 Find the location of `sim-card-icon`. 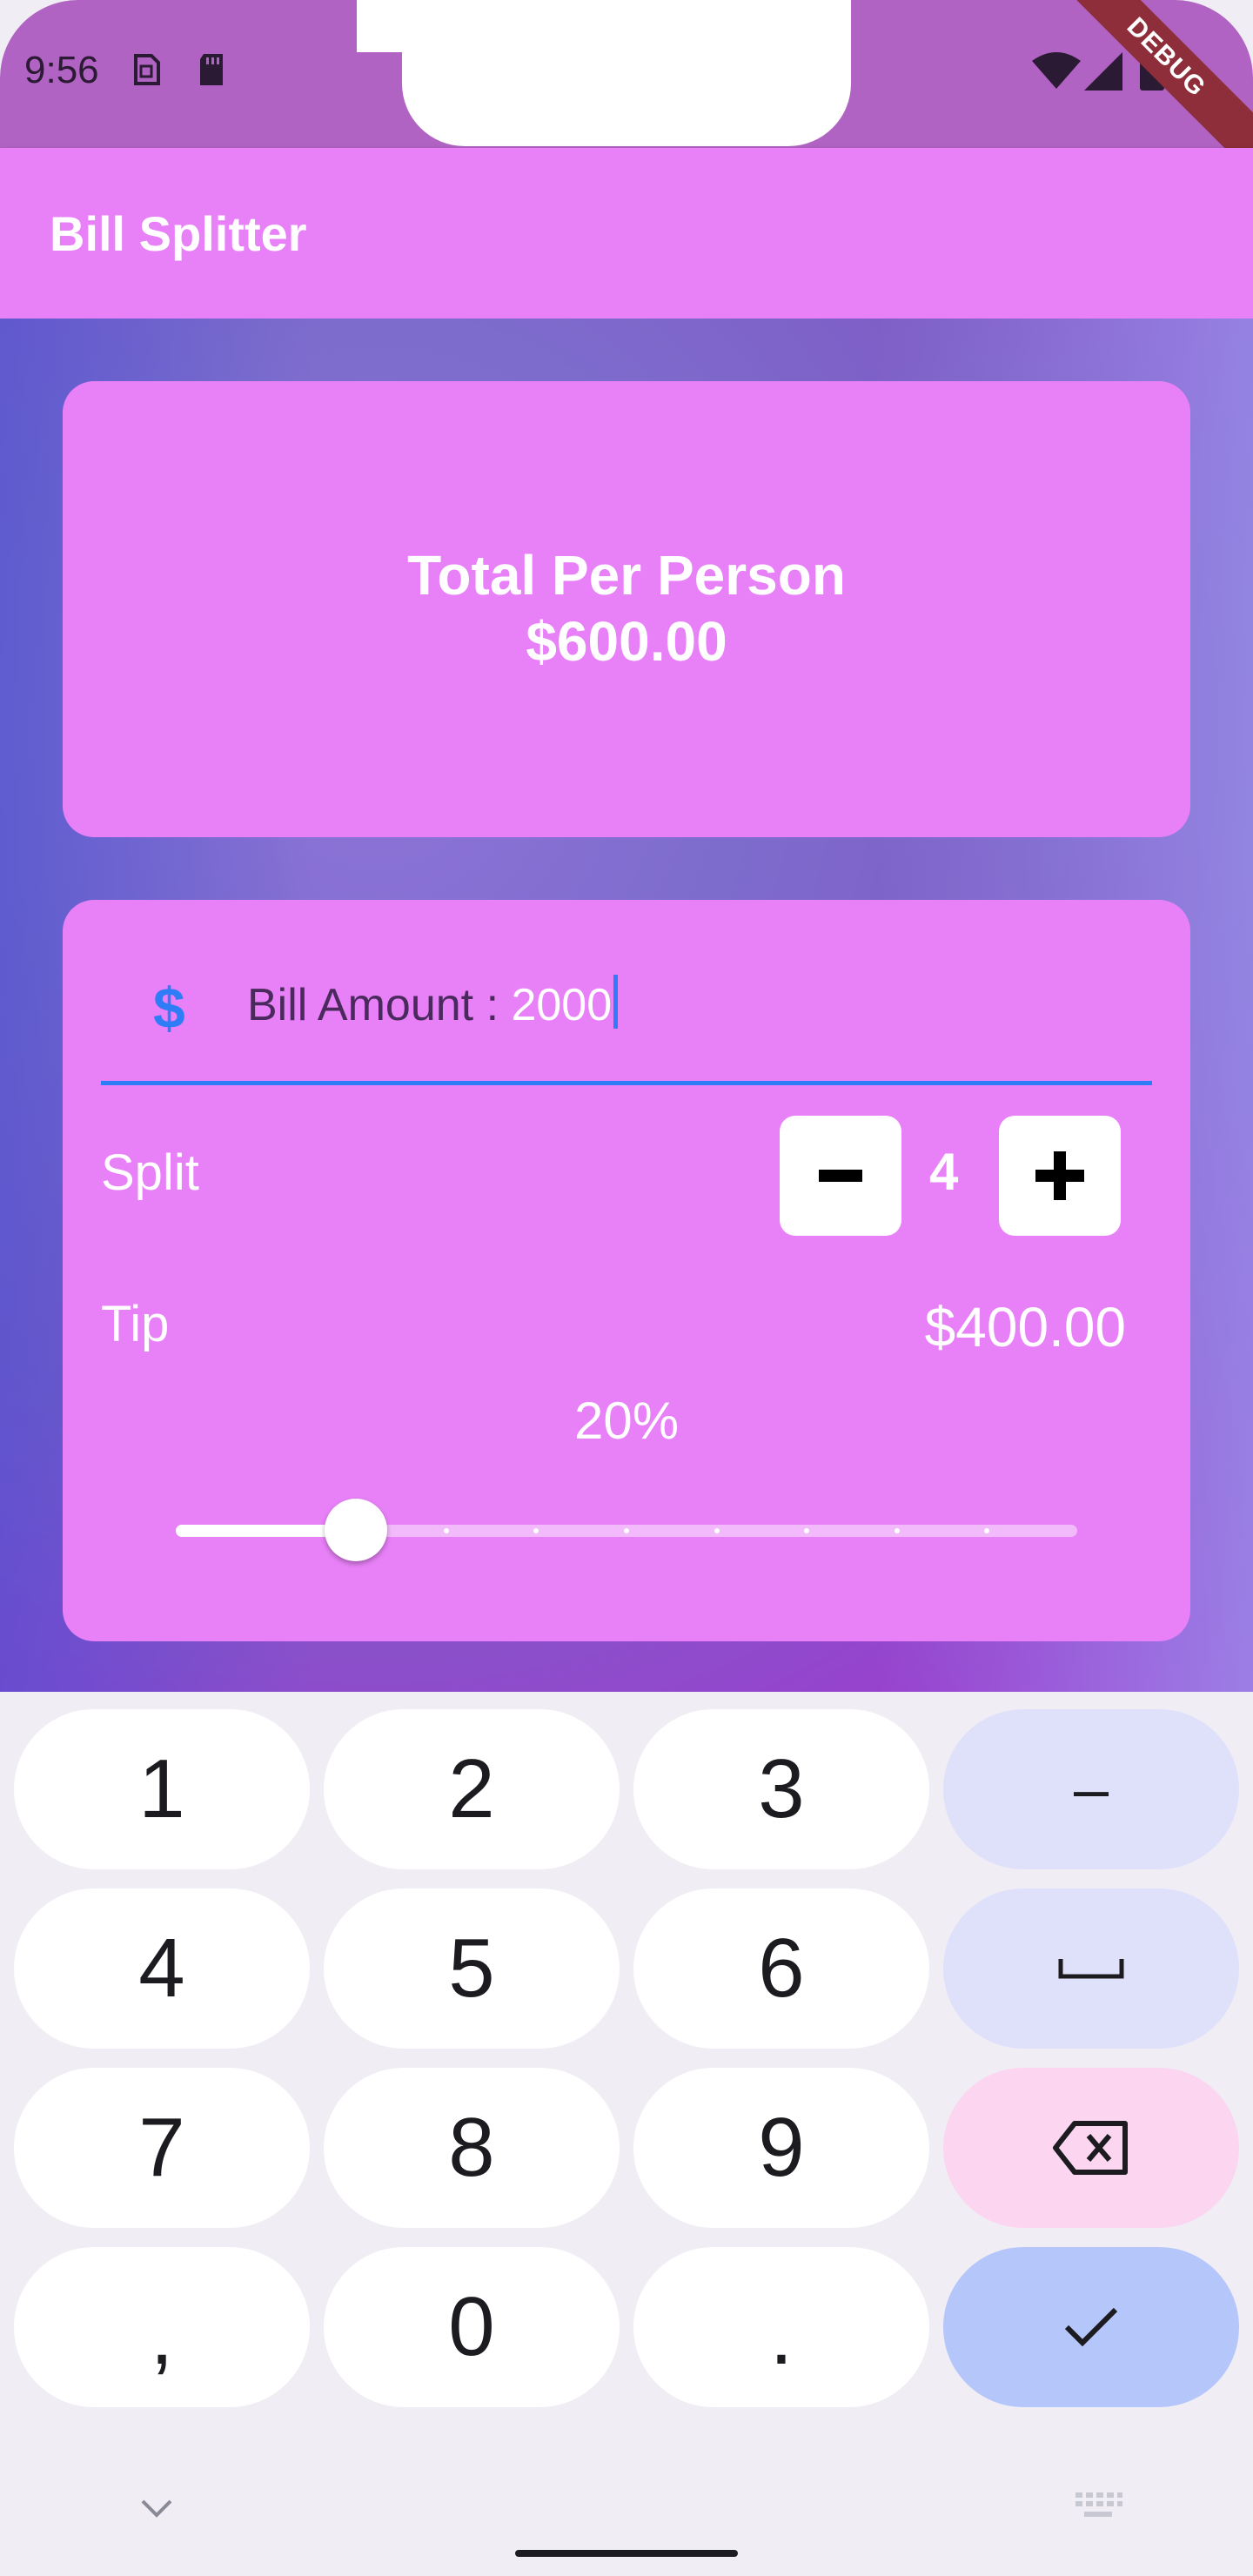

sim-card-icon is located at coordinates (146, 71).